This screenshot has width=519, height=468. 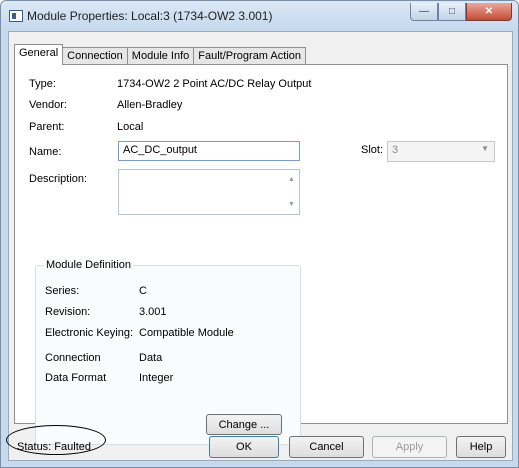 I want to click on tab-module-info: Module Info, so click(x=160, y=56).